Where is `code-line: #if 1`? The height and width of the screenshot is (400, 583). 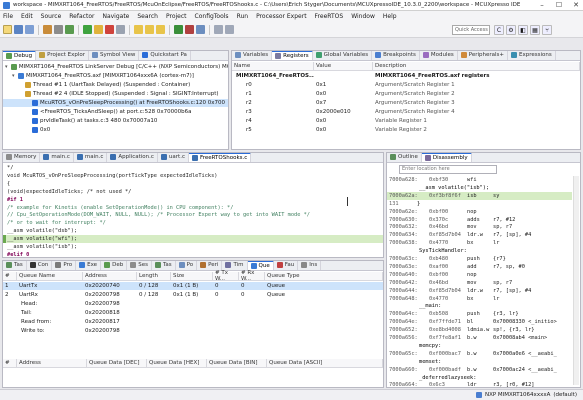
code-line: #if 1 is located at coordinates (193, 200).